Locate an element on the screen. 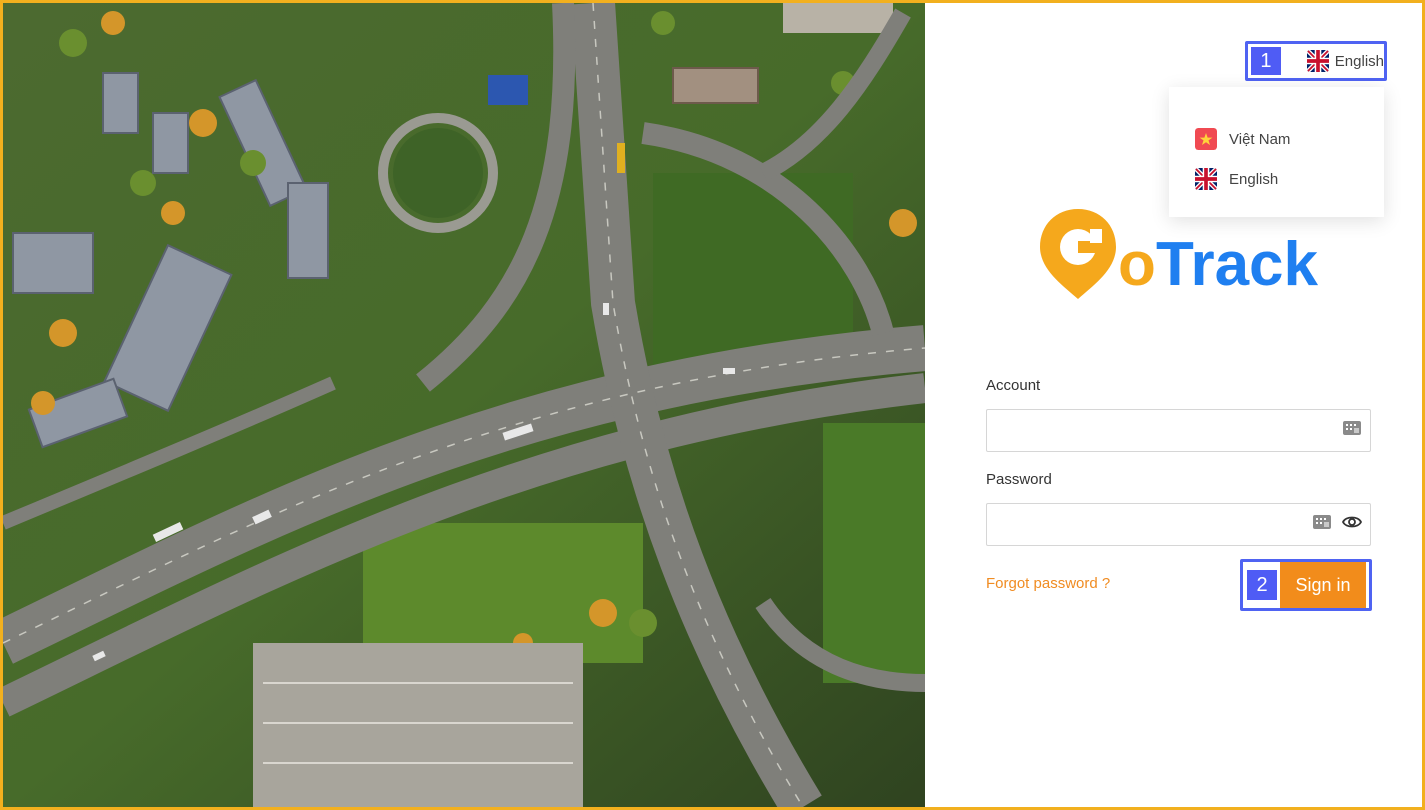 Image resolution: width=1425 pixels, height=810 pixels. account-field is located at coordinates (1178, 430).